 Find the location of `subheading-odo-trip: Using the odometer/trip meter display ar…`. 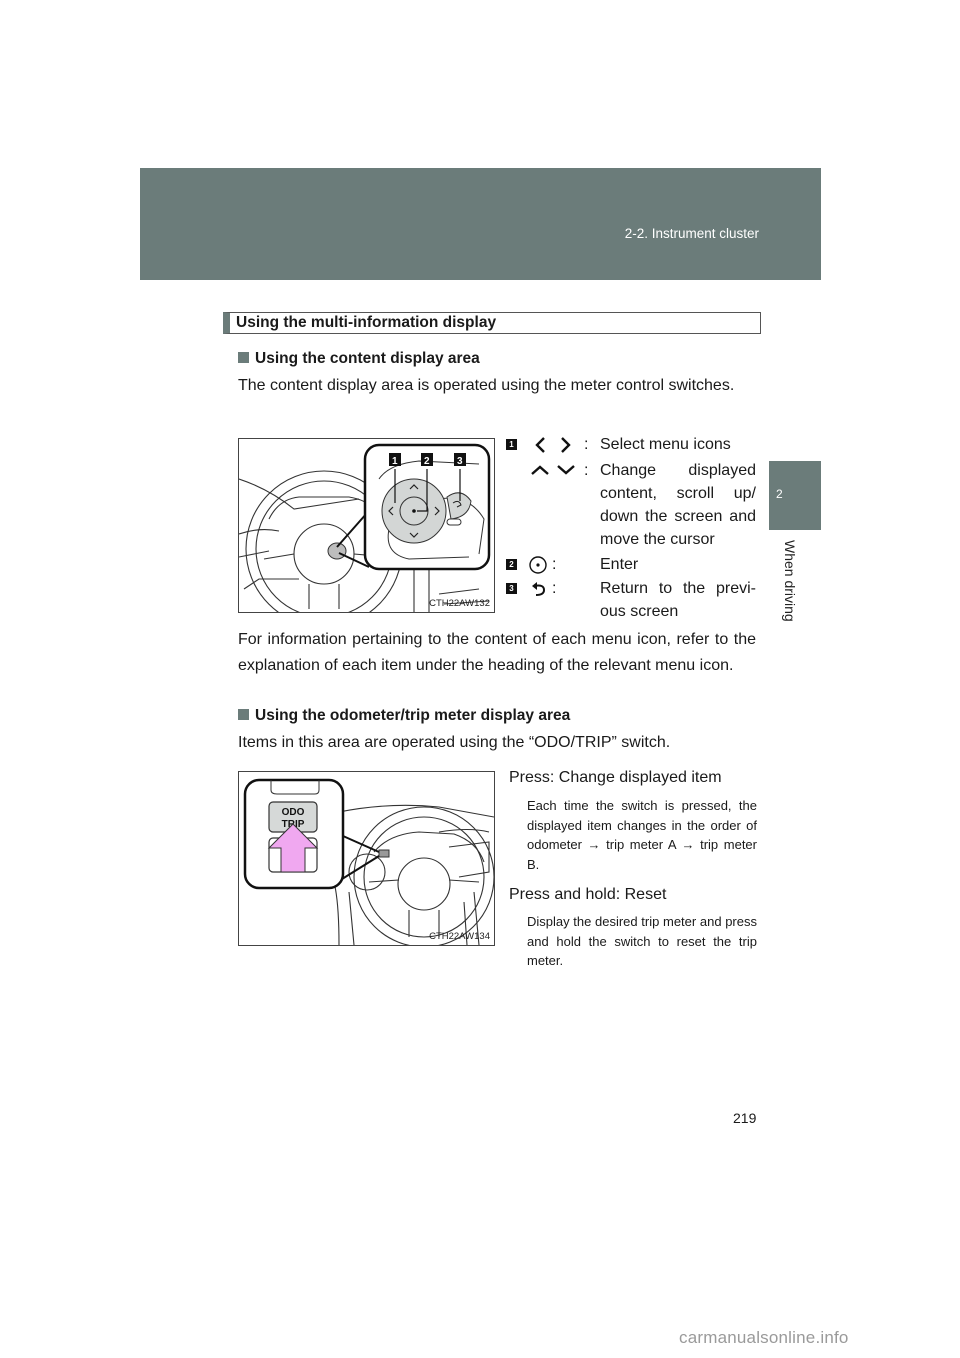

subheading-odo-trip: Using the odometer/trip meter display ar… is located at coordinates (404, 716).